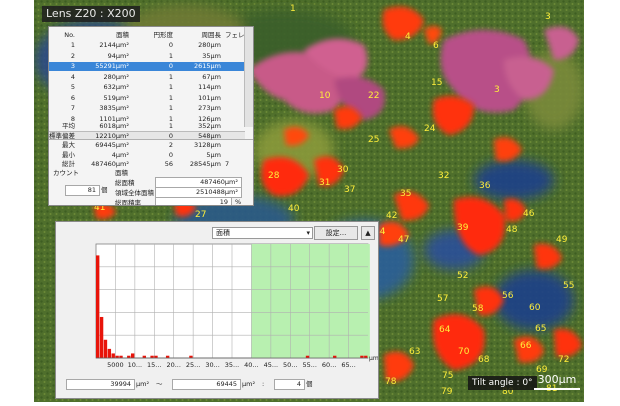  I want to click on particle-label: 52, so click(463, 276).